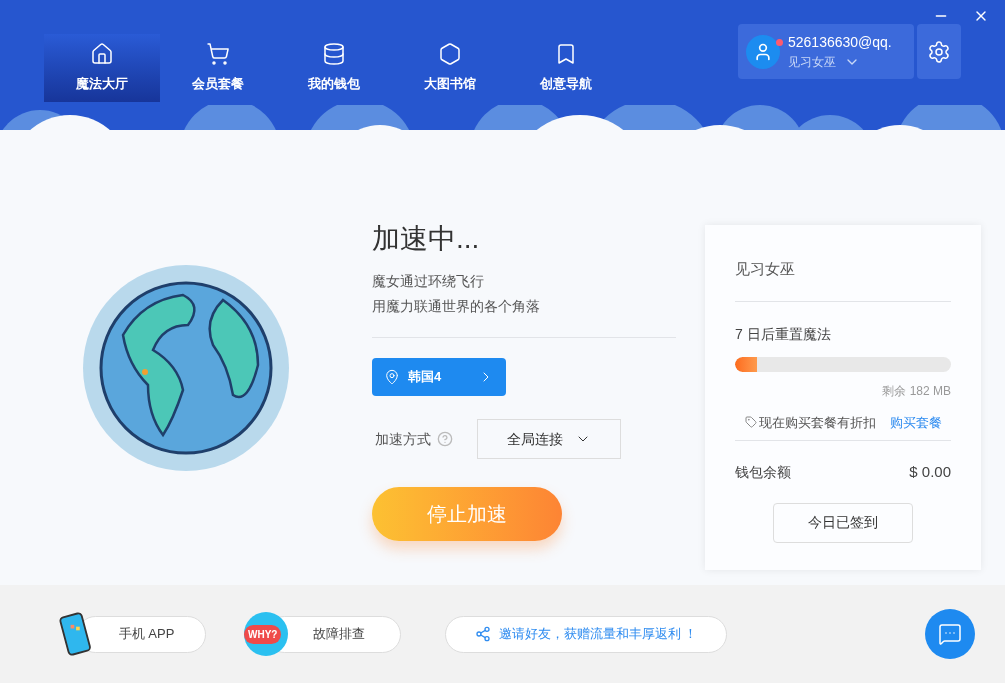 The image size is (1005, 683). Describe the element at coordinates (812, 62) in the screenshot. I see `user-rank: 见习女巫` at that location.